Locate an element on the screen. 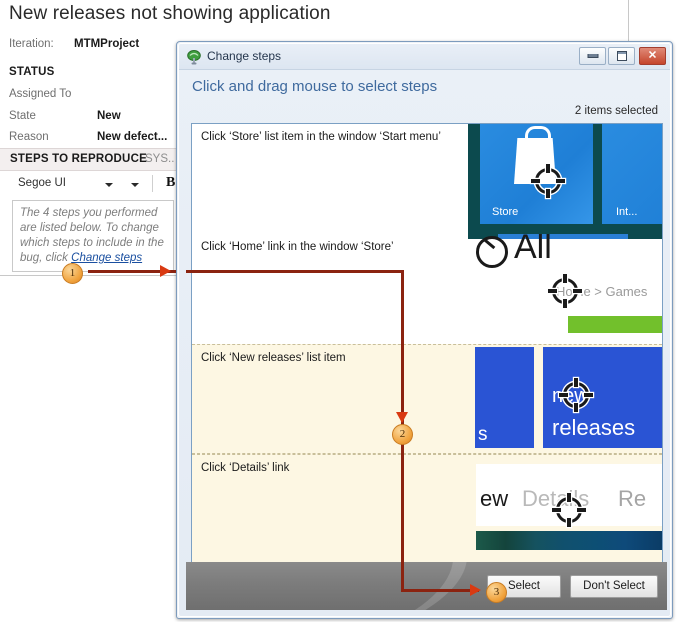  callout-line-2-vertical is located at coordinates (402, 350).